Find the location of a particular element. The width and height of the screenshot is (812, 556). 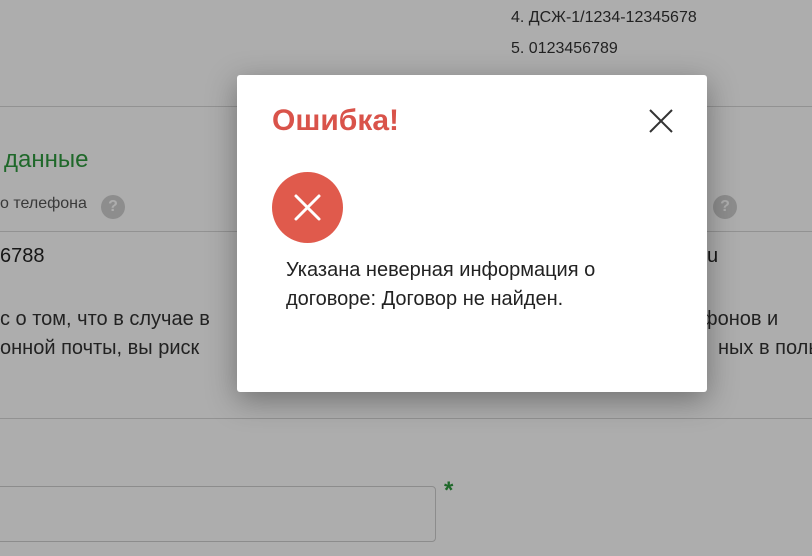

error-x-icon is located at coordinates (307, 207).